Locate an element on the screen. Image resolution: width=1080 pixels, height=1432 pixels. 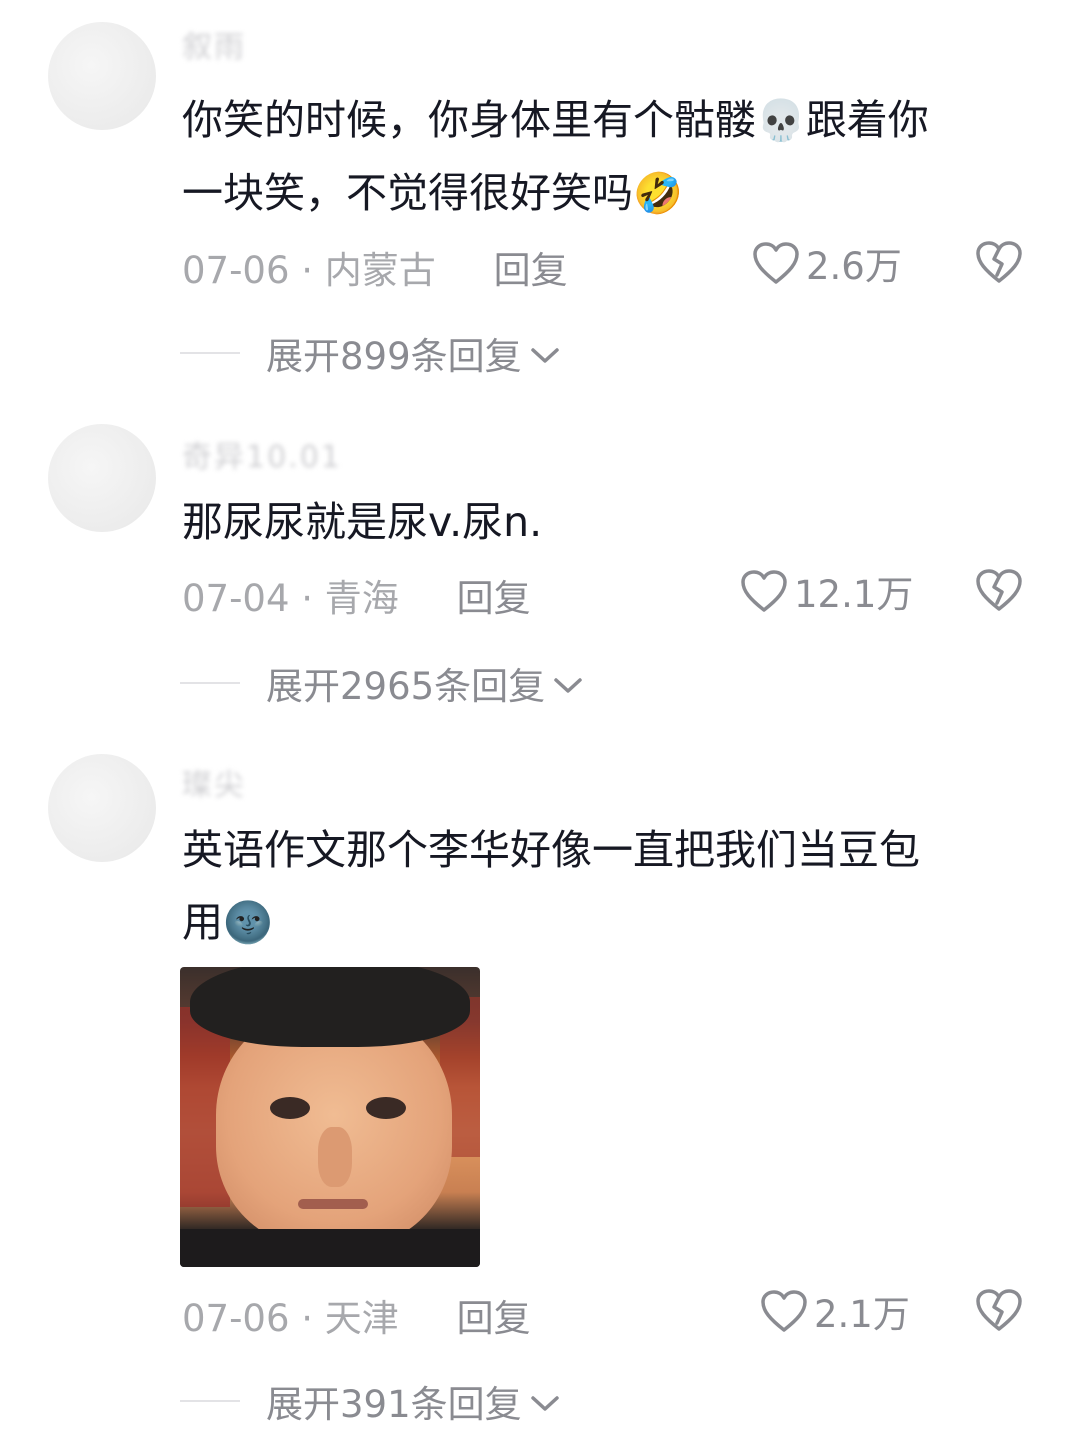
like-count: 2.1万 is located at coordinates (862, 1314).